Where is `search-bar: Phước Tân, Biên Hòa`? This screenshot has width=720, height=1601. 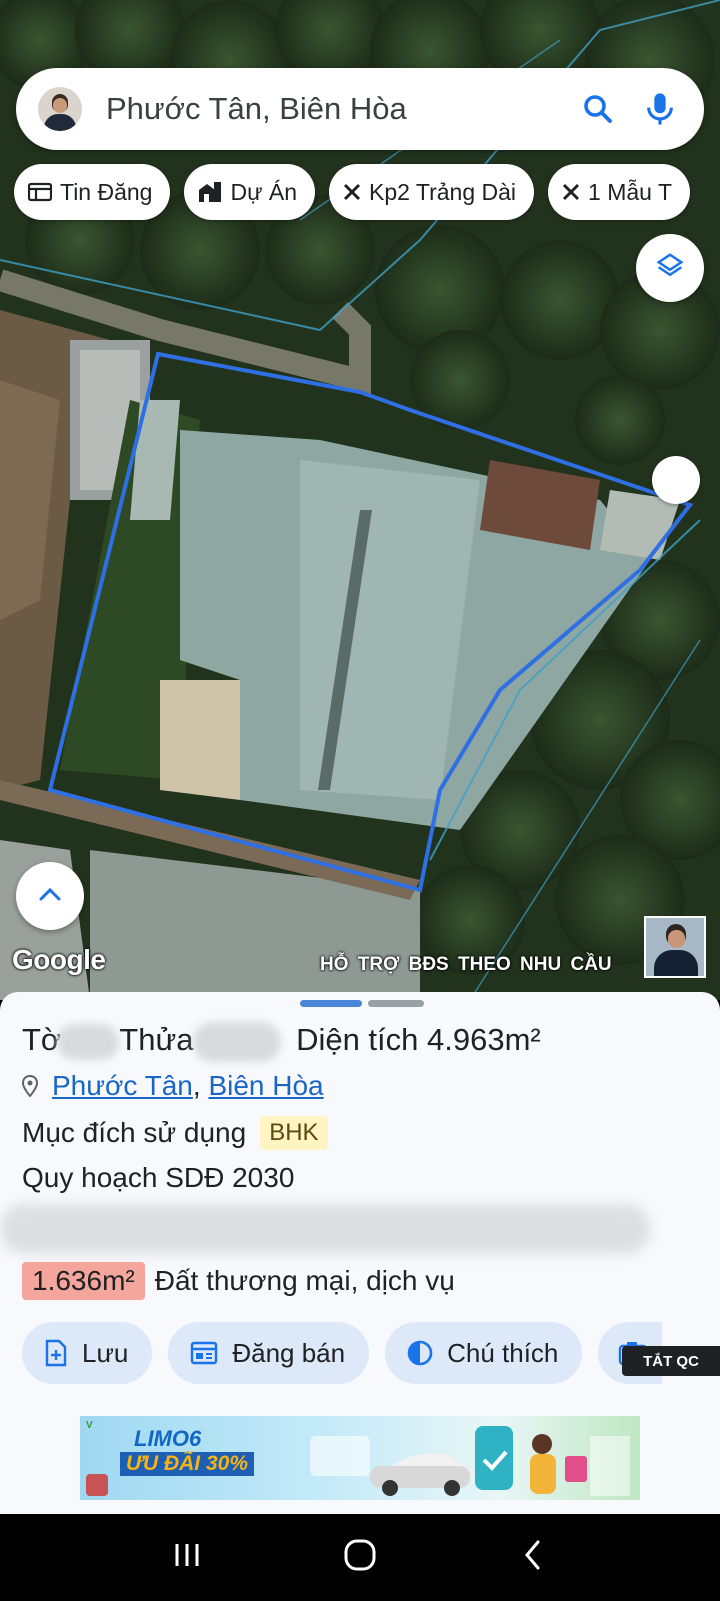
search-bar: Phước Tân, Biên Hòa is located at coordinates (360, 109).